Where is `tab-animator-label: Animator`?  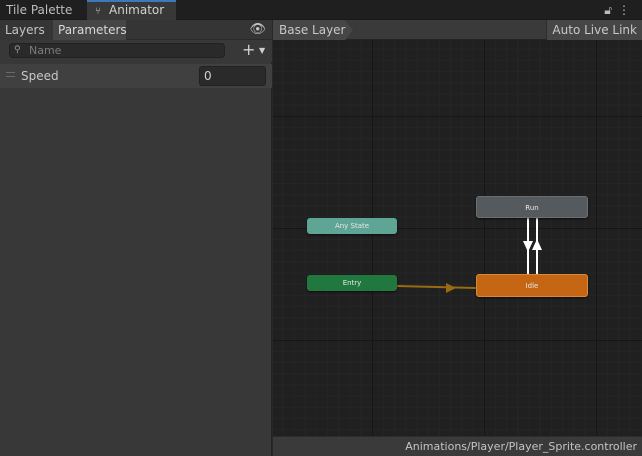
tab-animator-label: Animator is located at coordinates (137, 10).